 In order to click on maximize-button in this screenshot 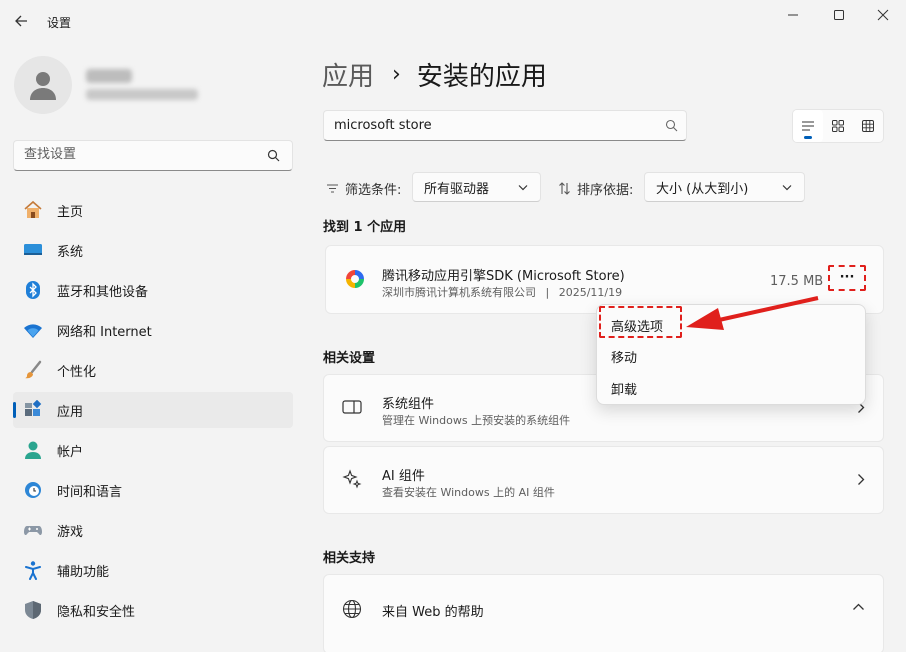, I will do `click(839, 15)`.